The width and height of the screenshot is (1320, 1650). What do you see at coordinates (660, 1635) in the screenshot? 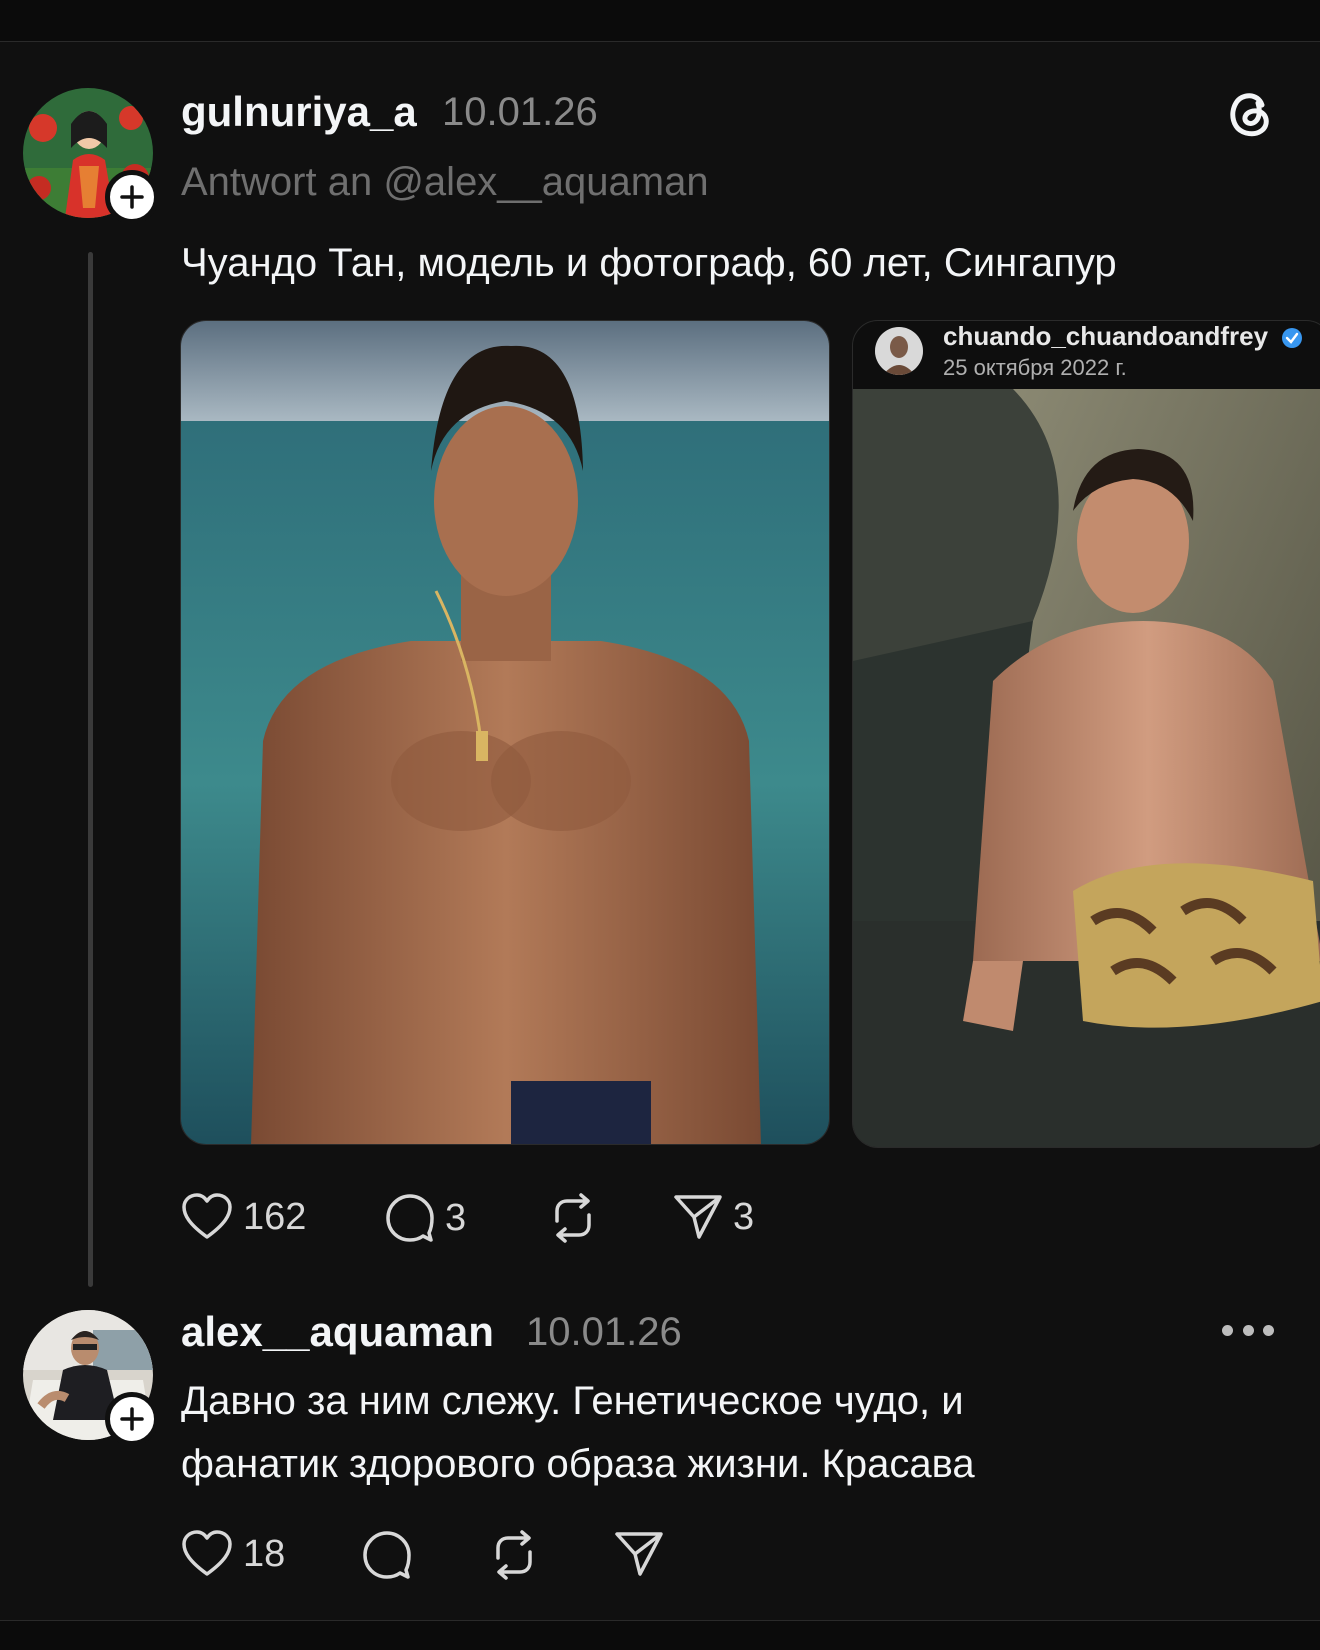
I see `bottom-bar` at bounding box center [660, 1635].